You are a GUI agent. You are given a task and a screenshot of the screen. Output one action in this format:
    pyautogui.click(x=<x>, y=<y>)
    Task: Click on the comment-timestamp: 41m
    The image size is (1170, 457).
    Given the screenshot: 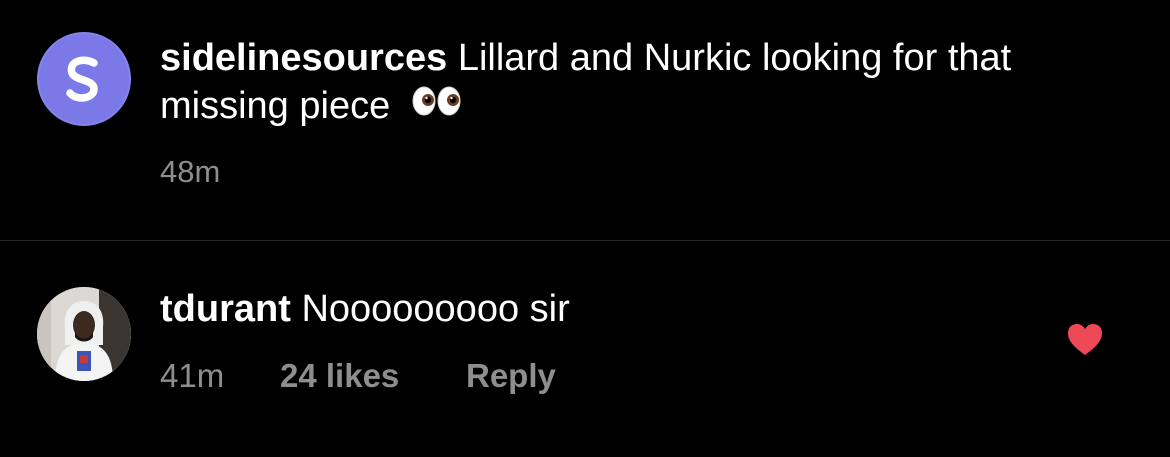 What is the action you would take?
    pyautogui.click(x=192, y=375)
    